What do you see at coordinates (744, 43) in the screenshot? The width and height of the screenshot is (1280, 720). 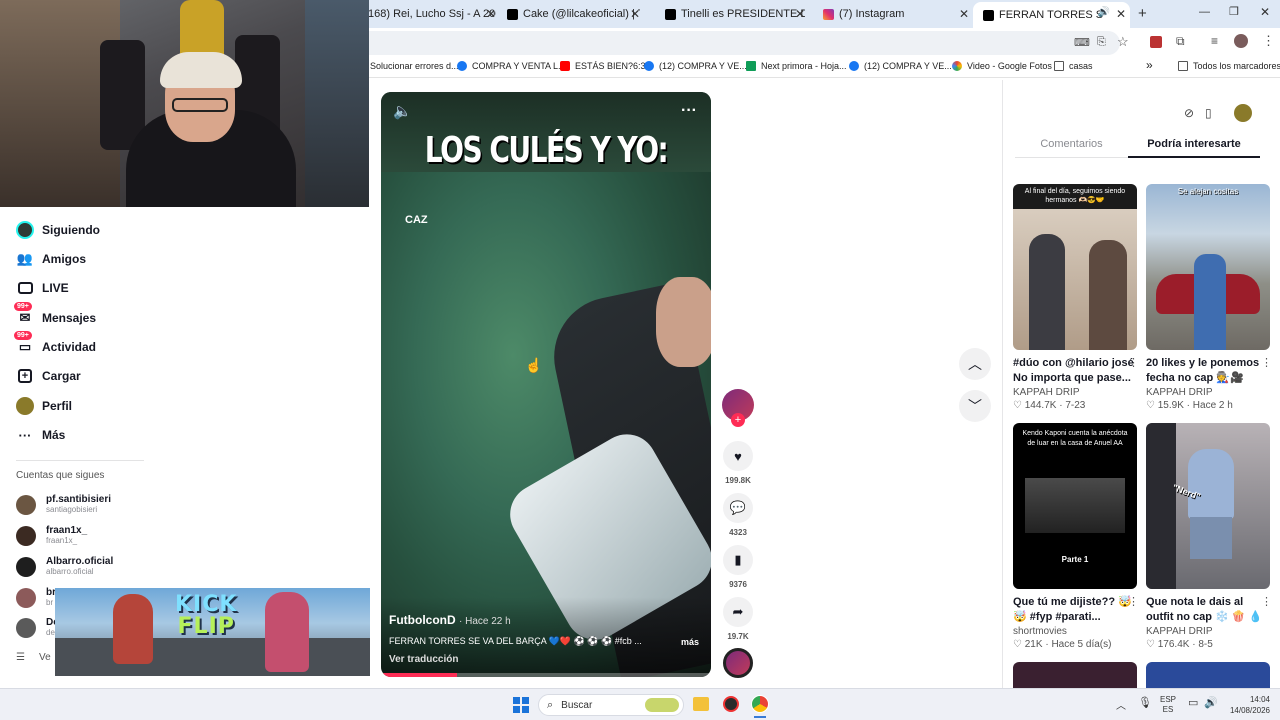 I see `omnibox` at bounding box center [744, 43].